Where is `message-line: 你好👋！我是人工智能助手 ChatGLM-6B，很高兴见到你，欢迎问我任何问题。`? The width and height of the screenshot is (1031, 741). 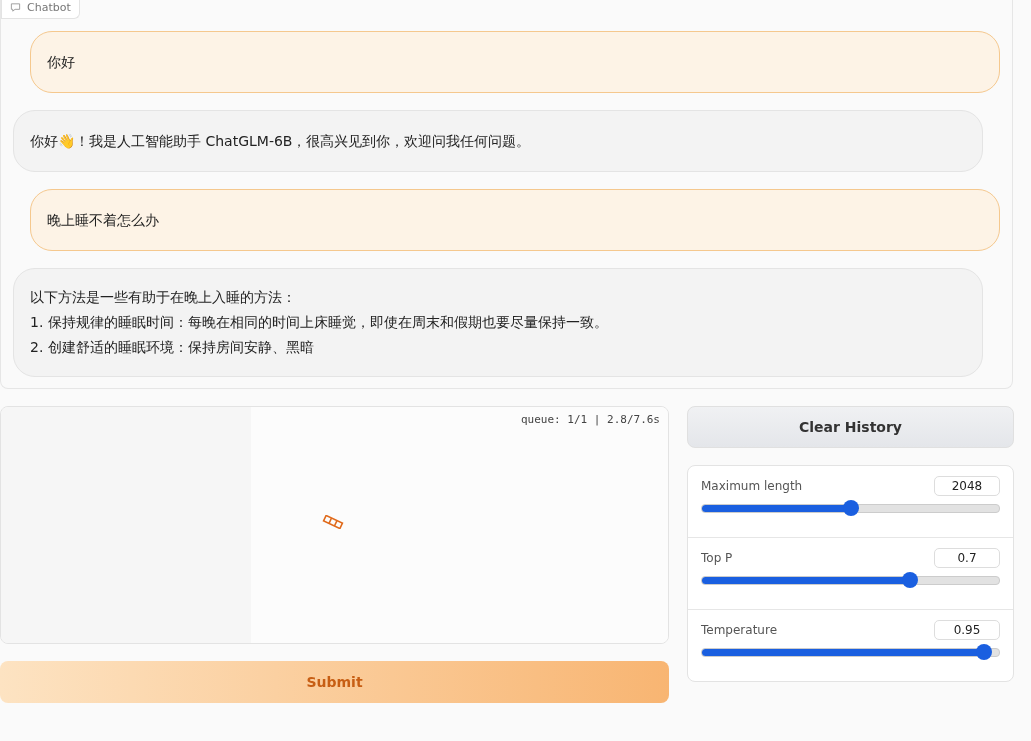
message-line: 你好👋！我是人工智能助手 ChatGLM-6B，很高兴见到你，欢迎问我任何问题。 is located at coordinates (281, 141).